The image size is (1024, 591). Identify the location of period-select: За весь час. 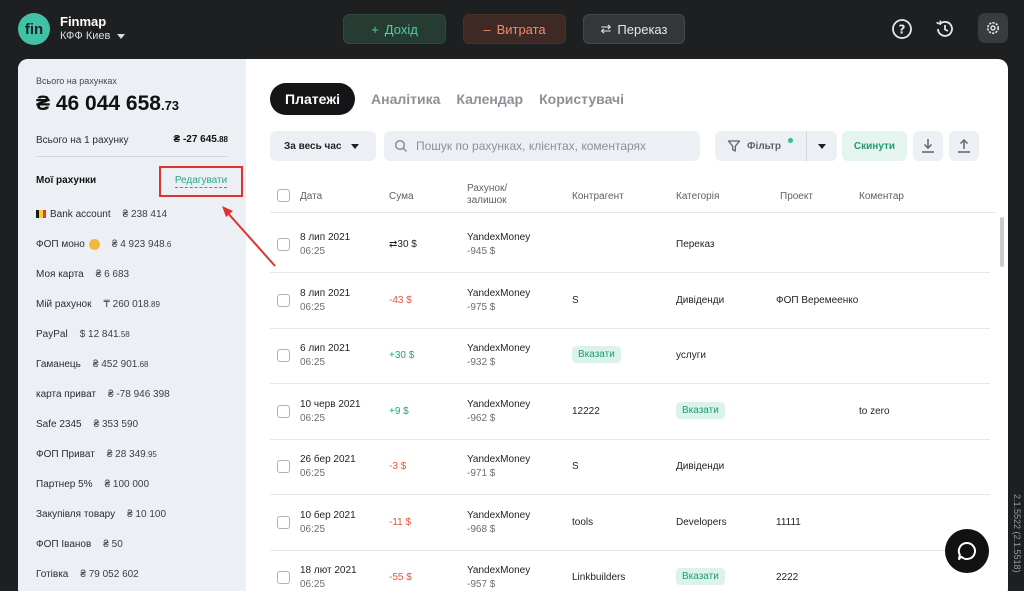
(323, 146).